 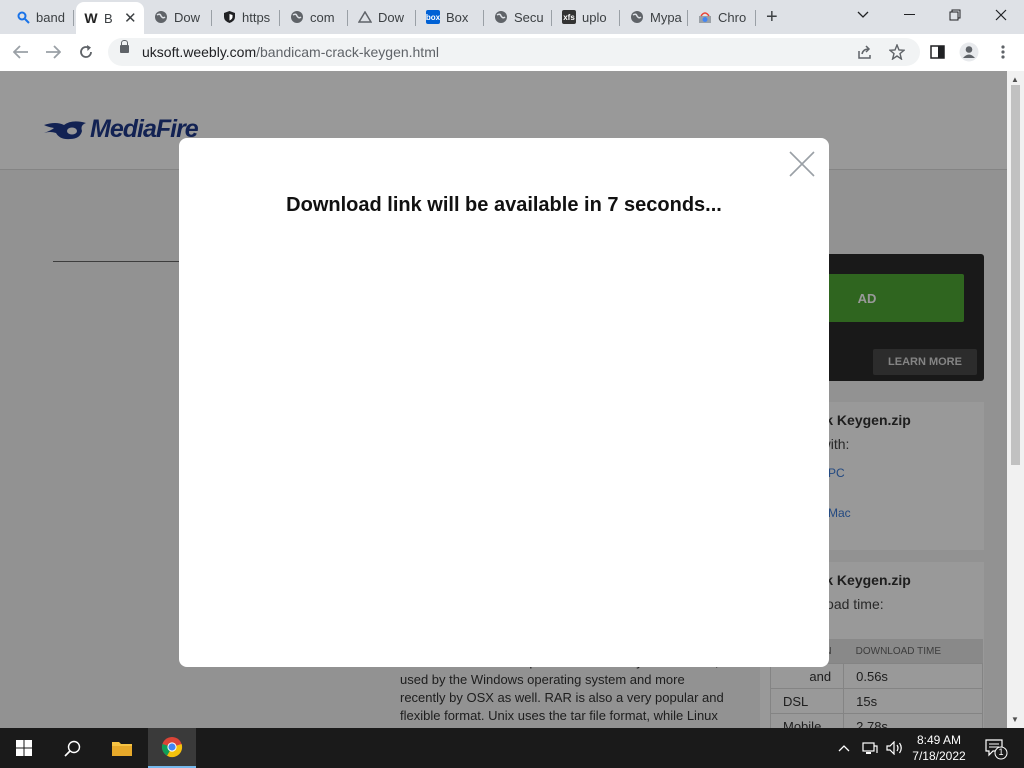 I want to click on tab-chrome-store: Chro, so click(x=723, y=17).